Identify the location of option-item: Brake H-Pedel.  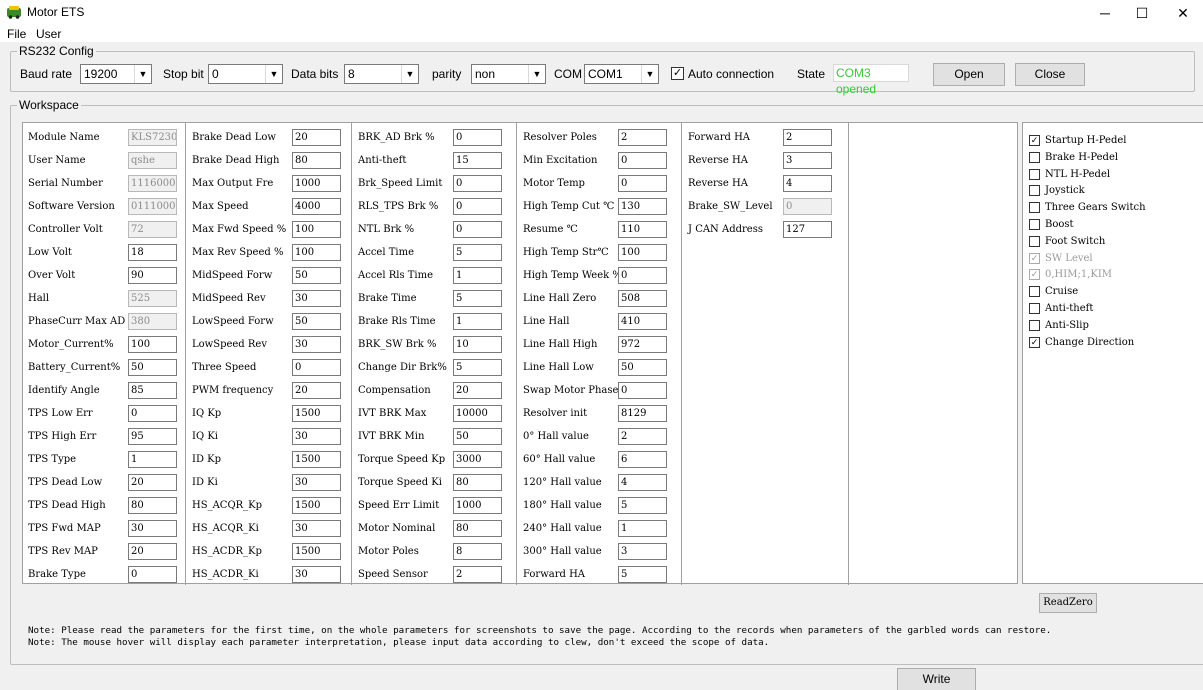
(1115, 158).